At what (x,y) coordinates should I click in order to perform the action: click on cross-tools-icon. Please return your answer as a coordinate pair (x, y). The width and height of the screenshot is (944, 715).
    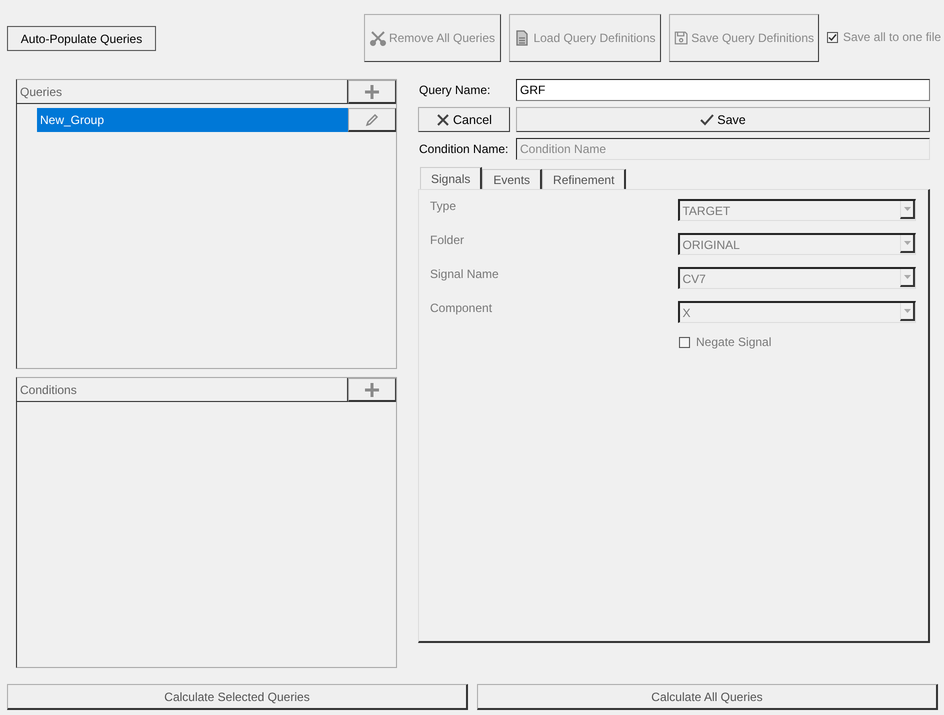
    Looking at the image, I should click on (378, 38).